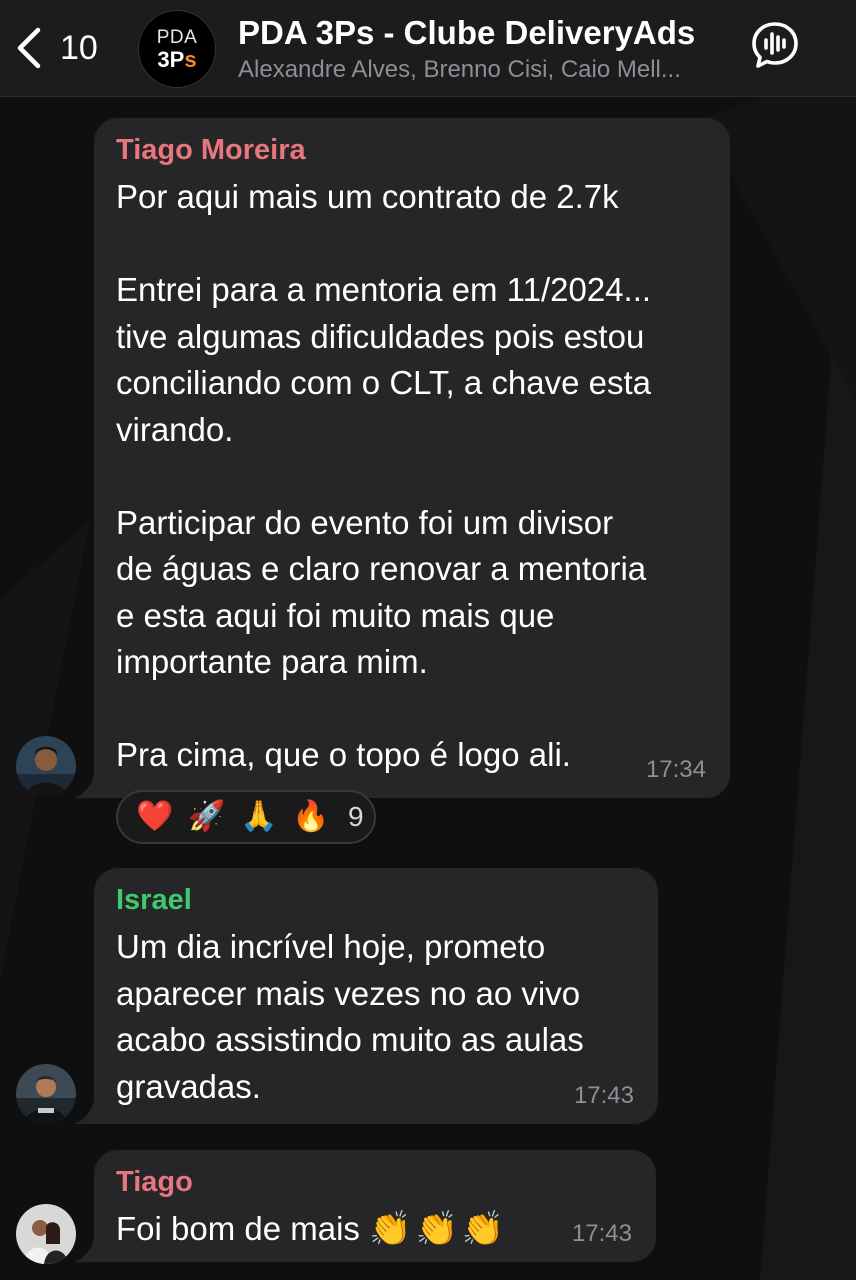 The image size is (856, 1280). I want to click on message-text: Foi bom de mais 👏👏👏, so click(312, 1229).